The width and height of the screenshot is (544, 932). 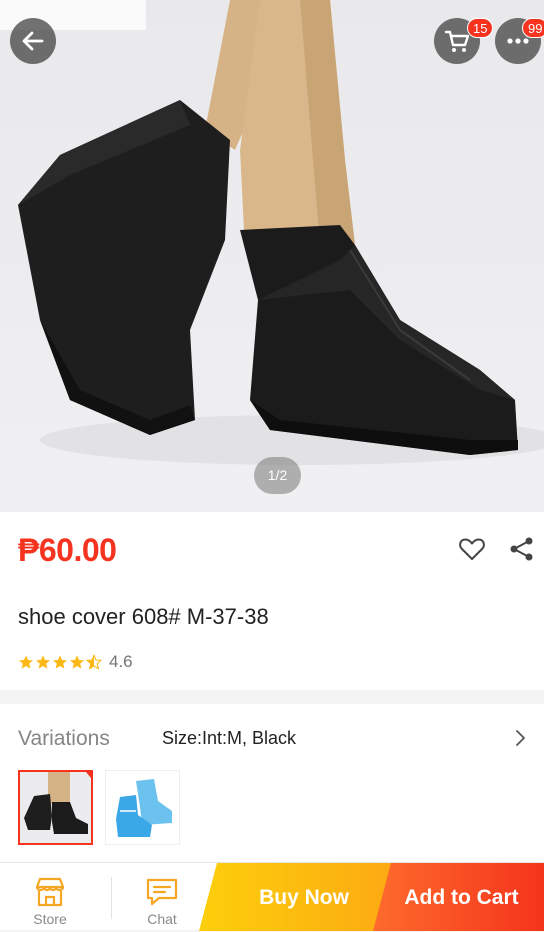 I want to click on chat-icon, so click(x=162, y=892).